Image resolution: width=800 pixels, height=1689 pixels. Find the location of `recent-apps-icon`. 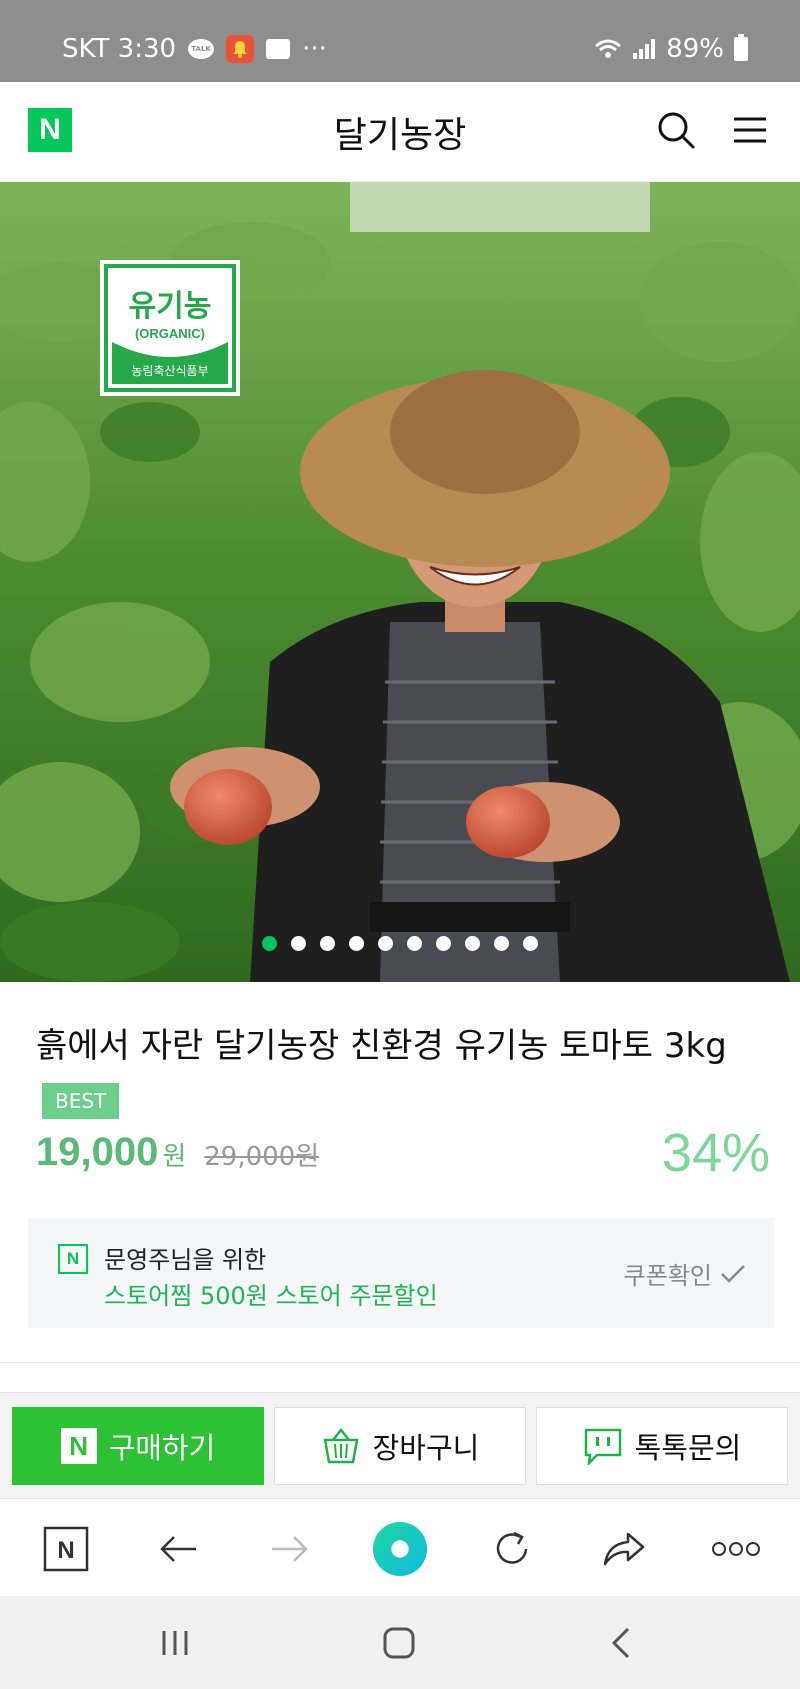

recent-apps-icon is located at coordinates (175, 1643).